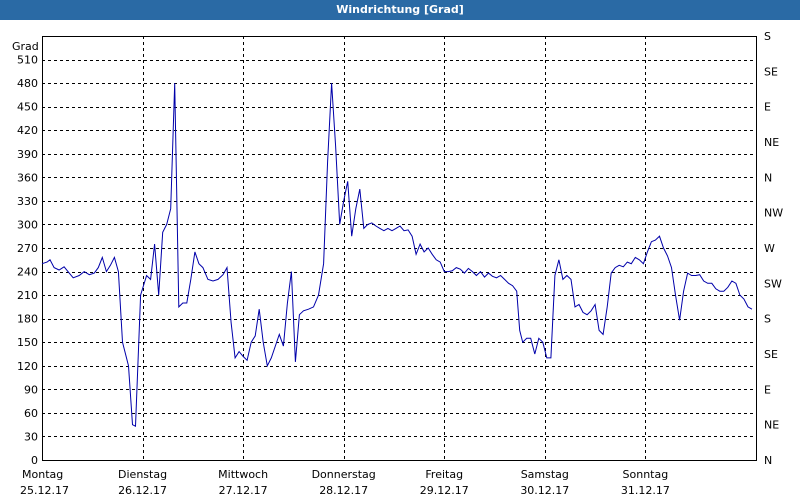  Describe the element at coordinates (343, 490) in the screenshot. I see `x-tick-date: 28.12.17` at that location.